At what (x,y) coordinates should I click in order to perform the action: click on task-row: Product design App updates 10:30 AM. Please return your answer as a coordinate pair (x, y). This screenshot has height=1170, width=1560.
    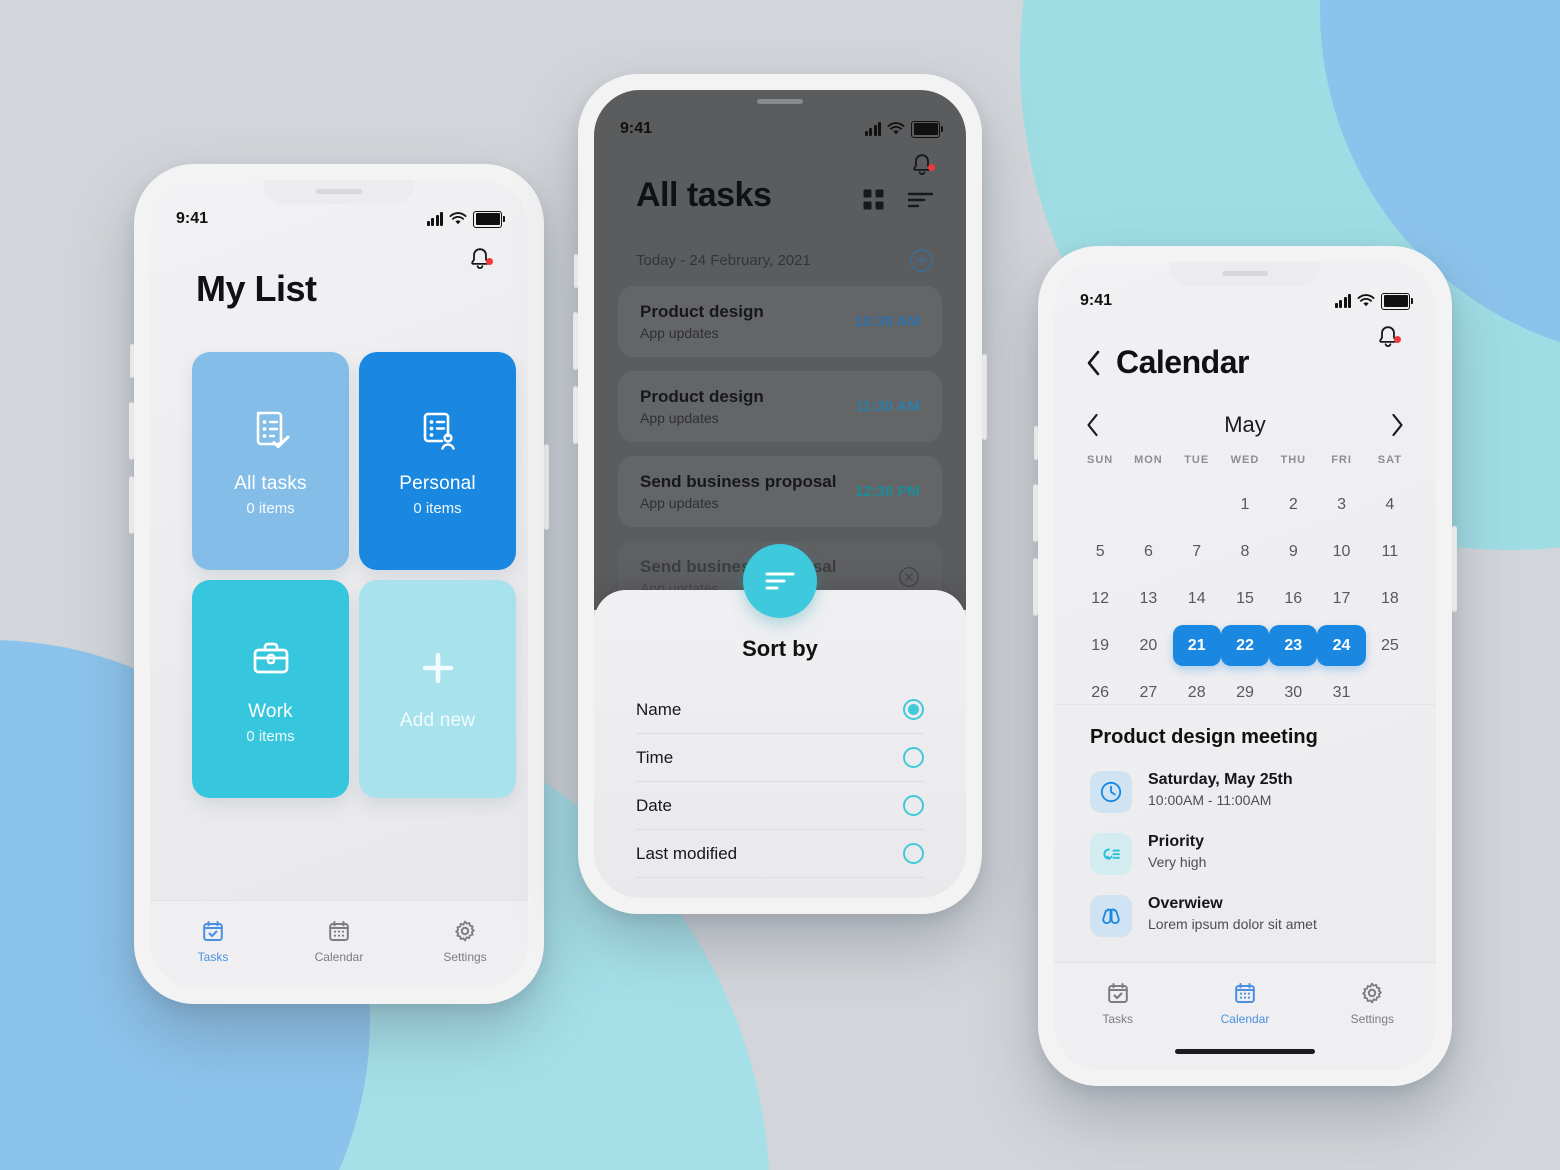
    Looking at the image, I should click on (780, 321).